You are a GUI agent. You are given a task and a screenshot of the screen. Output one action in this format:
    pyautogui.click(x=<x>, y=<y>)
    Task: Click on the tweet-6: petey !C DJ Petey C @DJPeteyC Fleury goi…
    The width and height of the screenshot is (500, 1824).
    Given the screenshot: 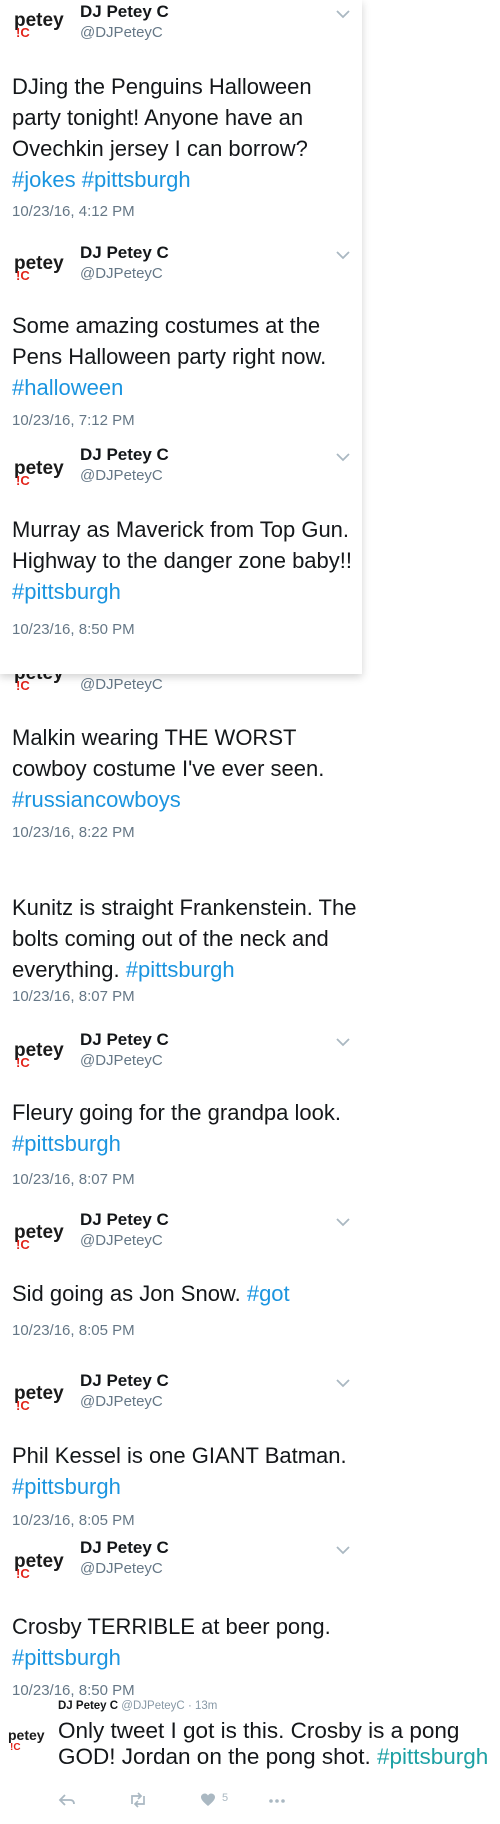 What is the action you would take?
    pyautogui.click(x=180, y=1110)
    